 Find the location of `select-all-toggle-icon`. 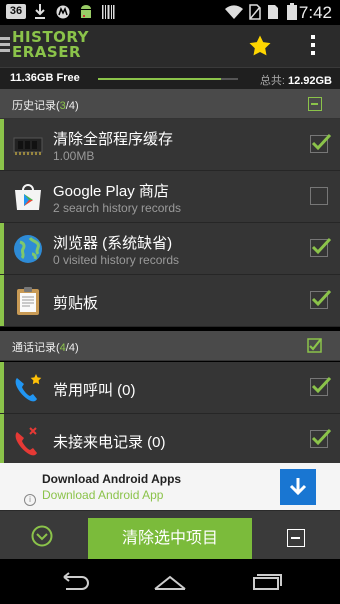

select-all-toggle-icon is located at coordinates (42, 536).